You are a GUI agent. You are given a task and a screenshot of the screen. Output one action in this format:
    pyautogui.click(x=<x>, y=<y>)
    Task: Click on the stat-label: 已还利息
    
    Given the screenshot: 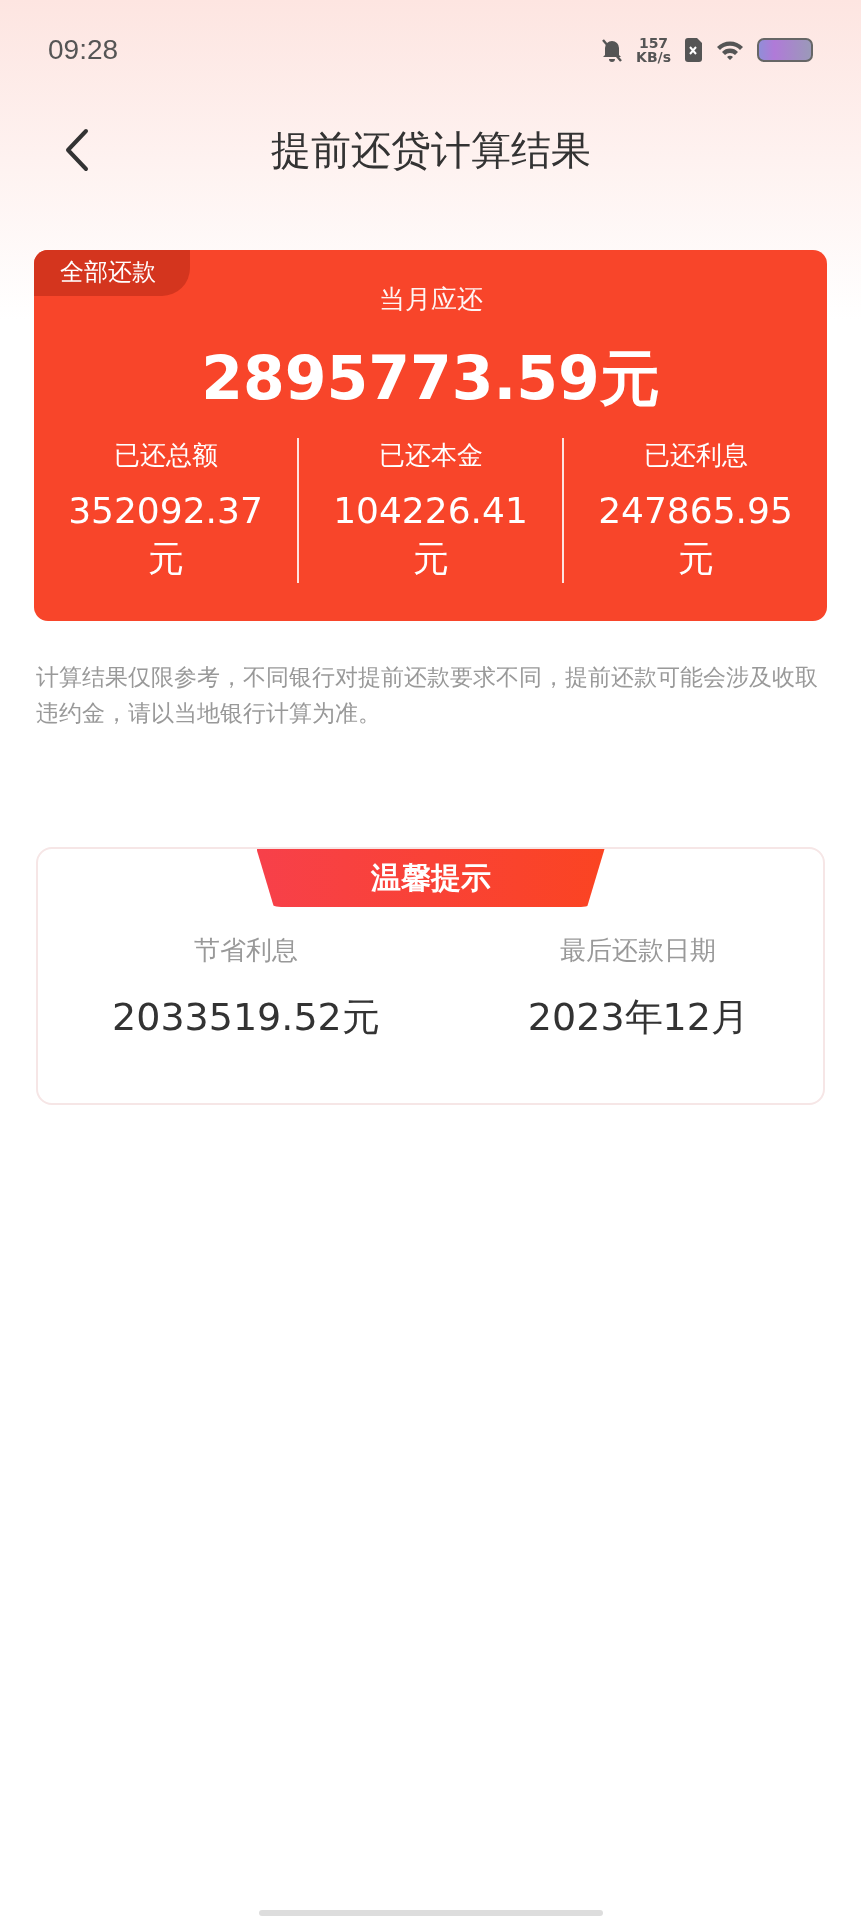 What is the action you would take?
    pyautogui.click(x=695, y=455)
    